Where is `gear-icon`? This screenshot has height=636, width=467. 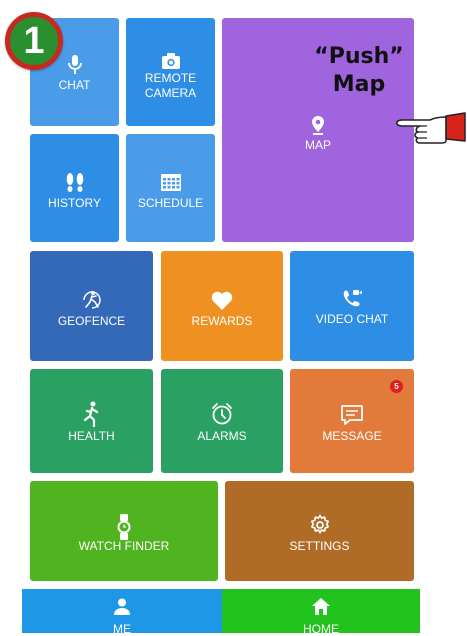 gear-icon is located at coordinates (319, 524).